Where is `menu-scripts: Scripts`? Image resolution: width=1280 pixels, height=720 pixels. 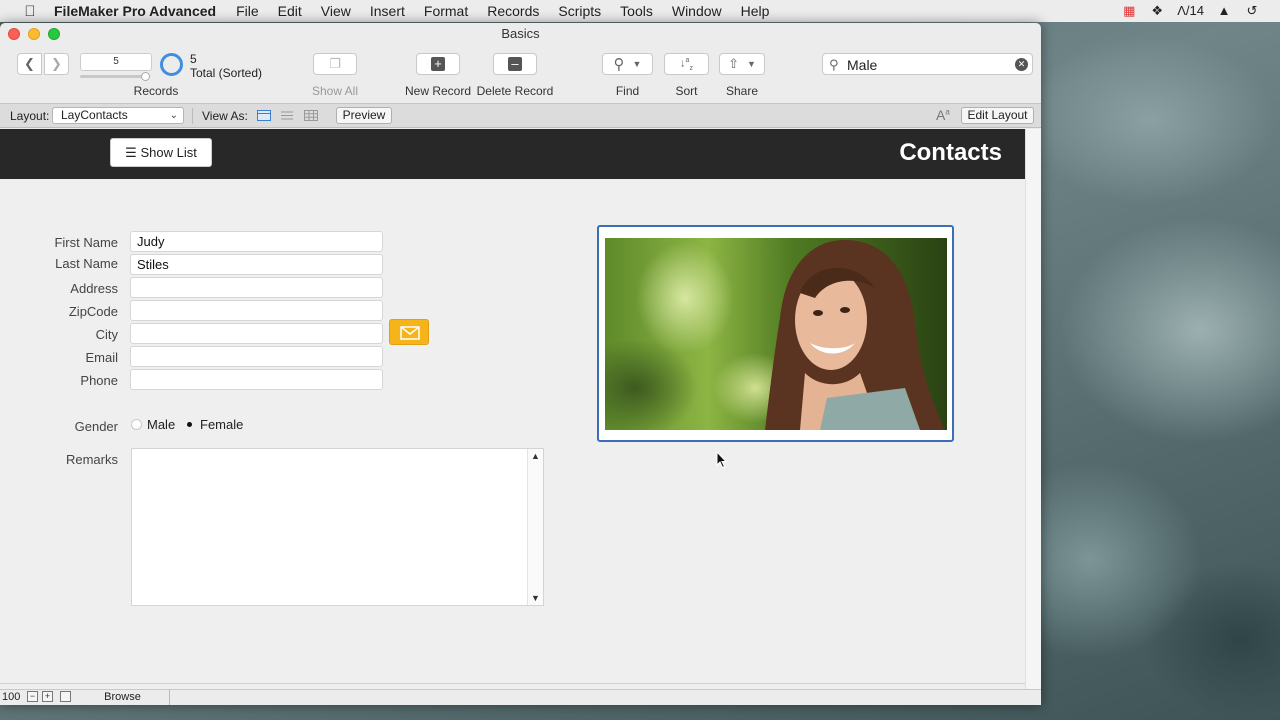
menu-scripts: Scripts is located at coordinates (579, 11).